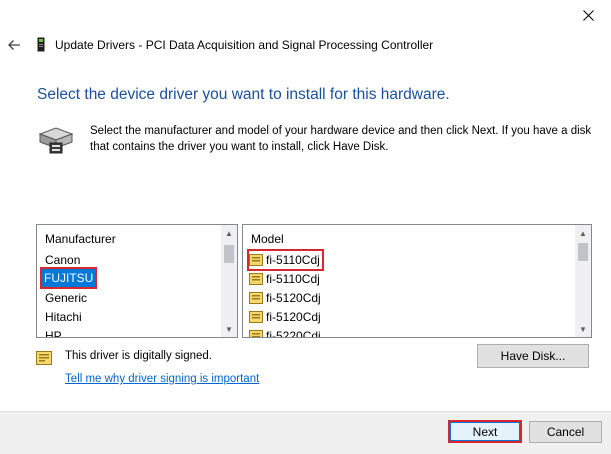 The width and height of the screenshot is (611, 454). I want to click on driver-signing-link: Tell me why driver signing is important, so click(162, 379).